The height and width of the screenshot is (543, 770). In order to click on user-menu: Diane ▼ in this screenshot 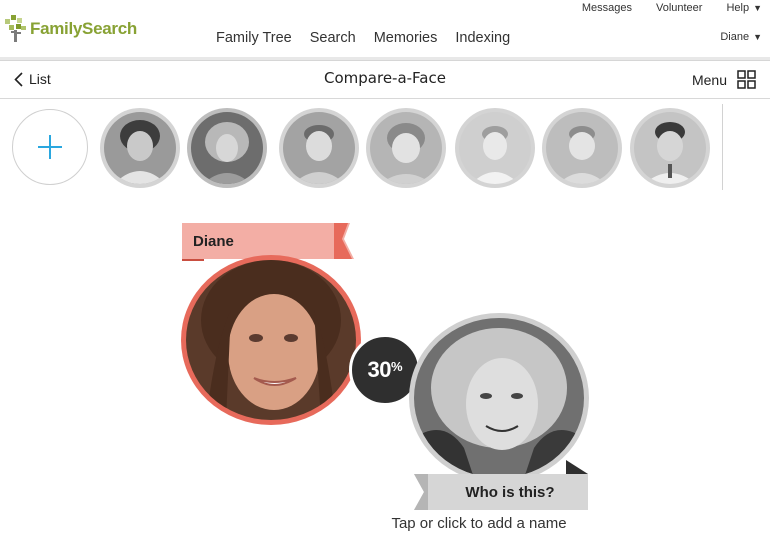, I will do `click(741, 37)`.